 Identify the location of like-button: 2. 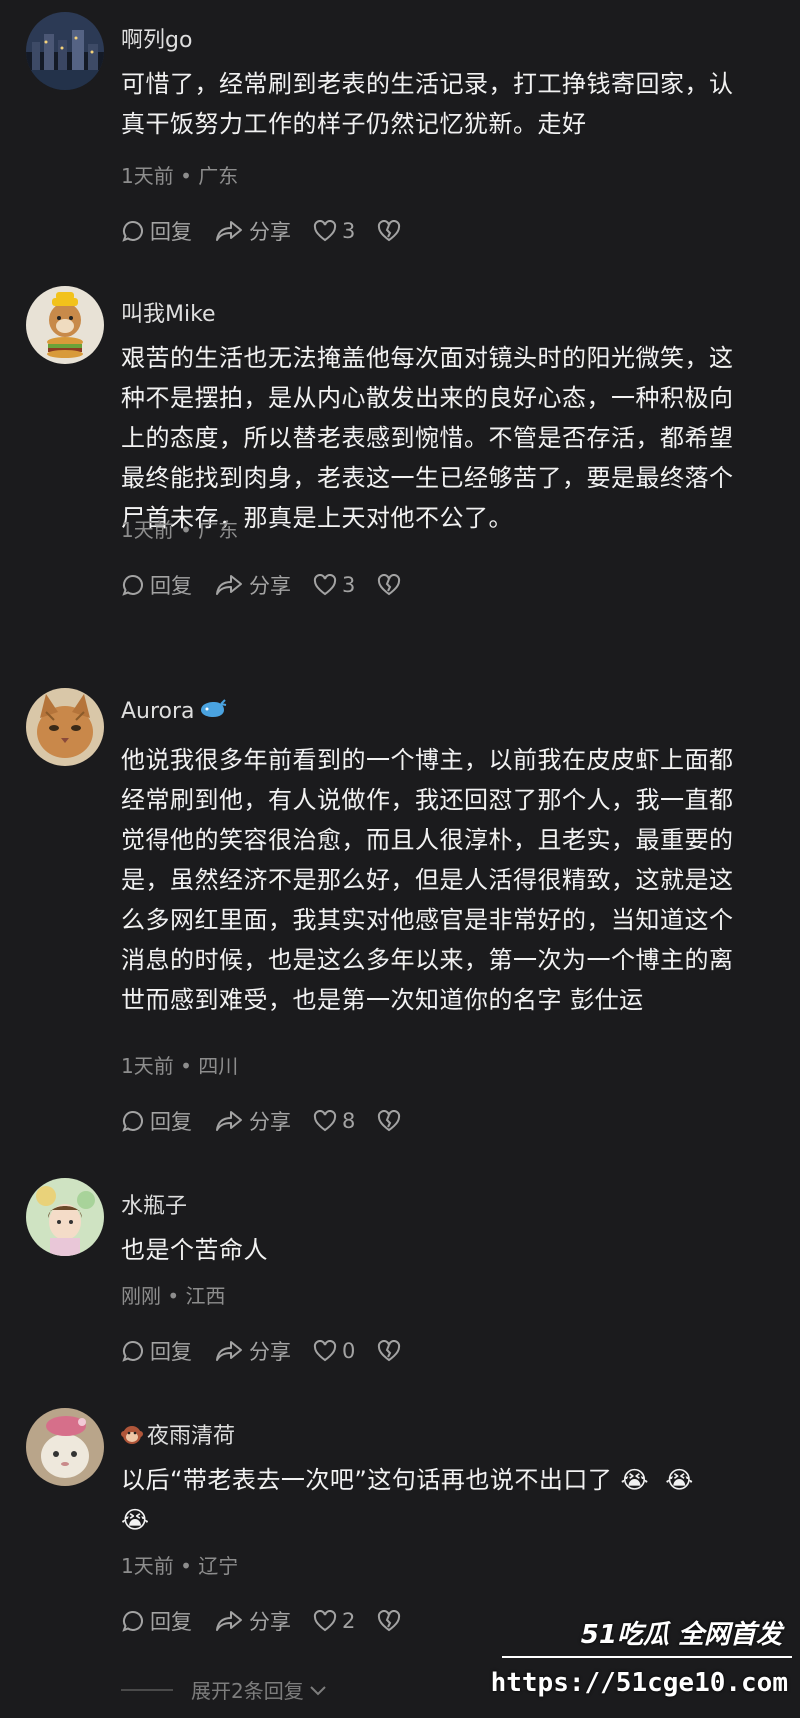
(334, 1621).